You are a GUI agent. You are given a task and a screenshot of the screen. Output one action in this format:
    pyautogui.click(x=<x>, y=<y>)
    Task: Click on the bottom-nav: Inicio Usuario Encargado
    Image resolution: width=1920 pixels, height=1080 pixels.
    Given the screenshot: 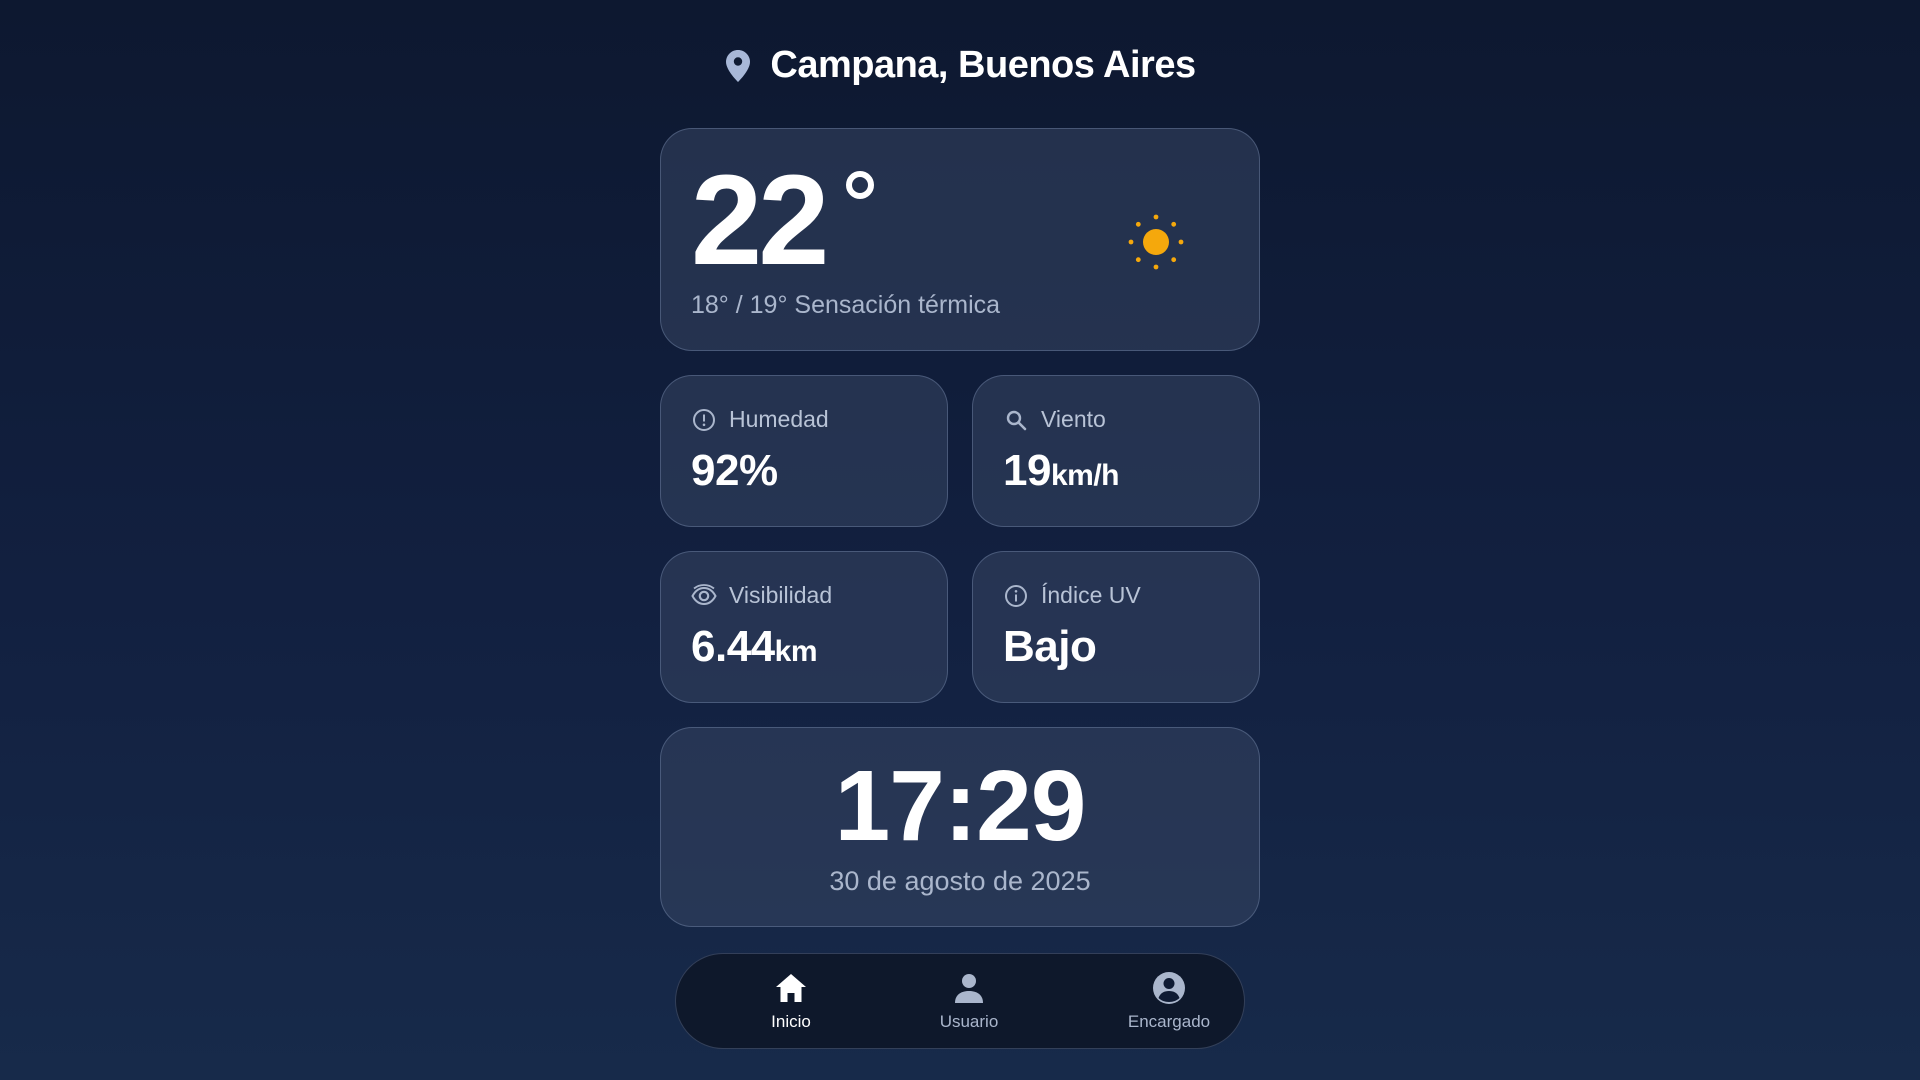 What is the action you would take?
    pyautogui.click(x=960, y=1001)
    